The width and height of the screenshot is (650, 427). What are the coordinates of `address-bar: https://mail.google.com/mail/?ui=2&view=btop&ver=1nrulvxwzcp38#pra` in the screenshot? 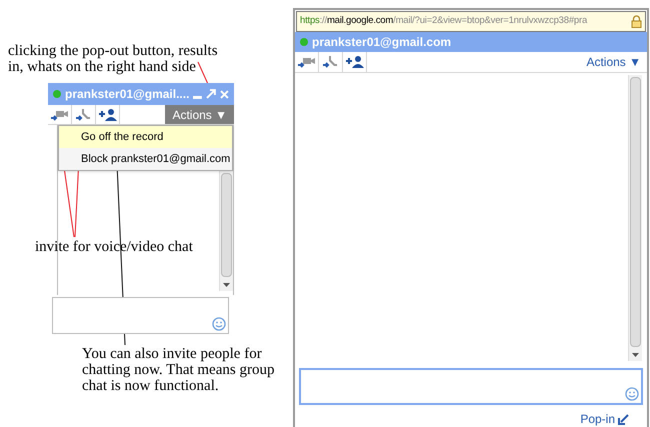 It's located at (471, 21).